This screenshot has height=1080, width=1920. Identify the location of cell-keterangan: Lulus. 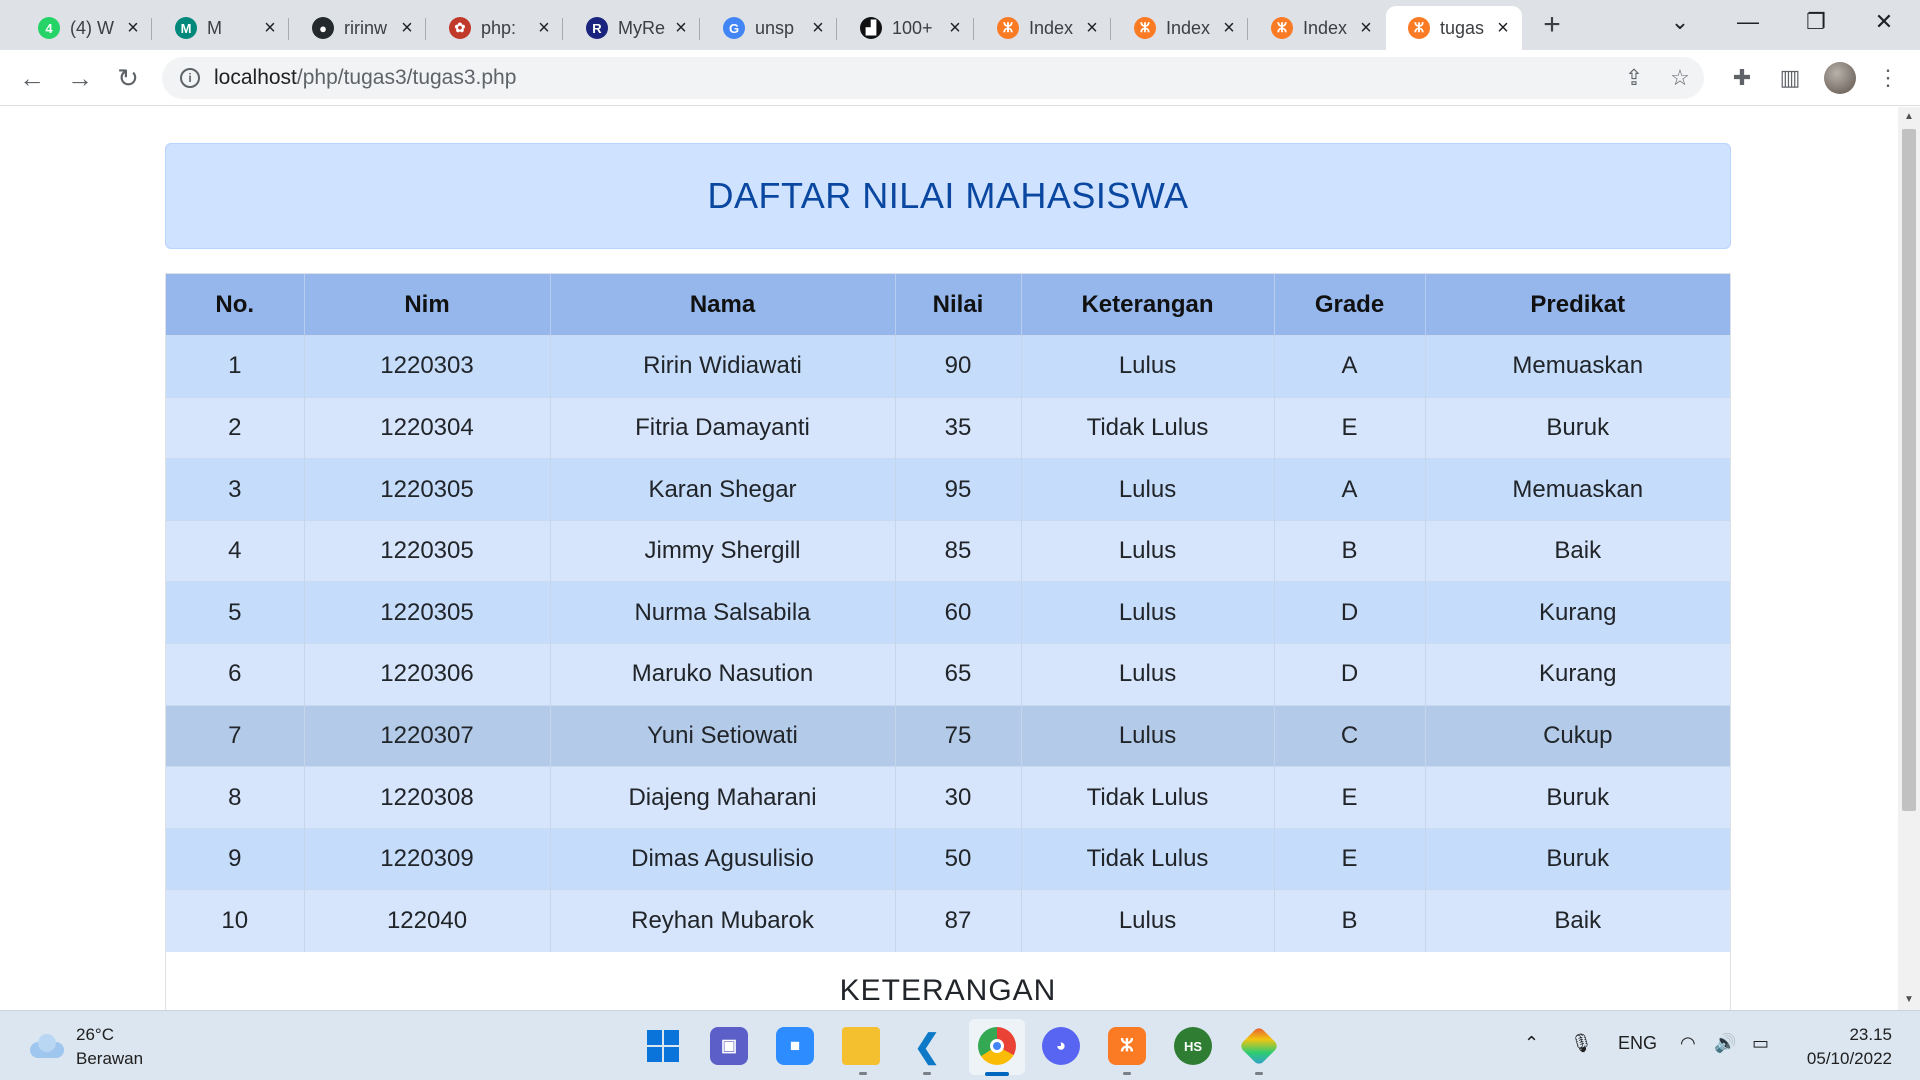
(1148, 366).